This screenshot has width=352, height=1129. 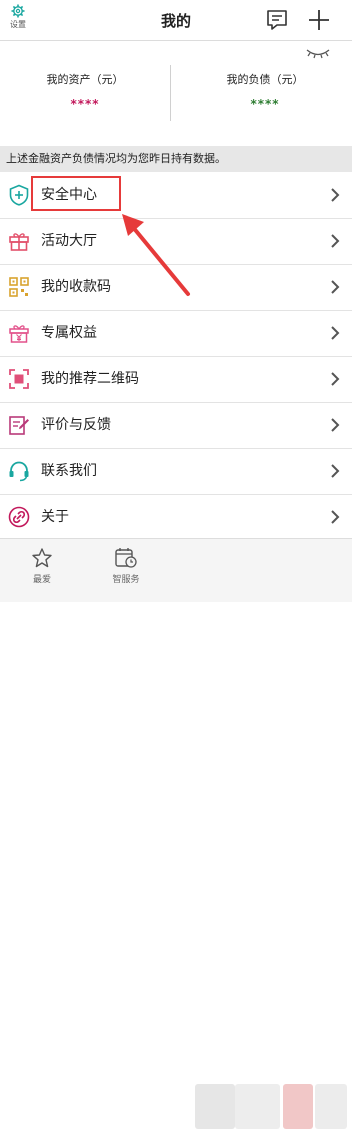 What do you see at coordinates (19, 334) in the screenshot?
I see `gift-yen-icon` at bounding box center [19, 334].